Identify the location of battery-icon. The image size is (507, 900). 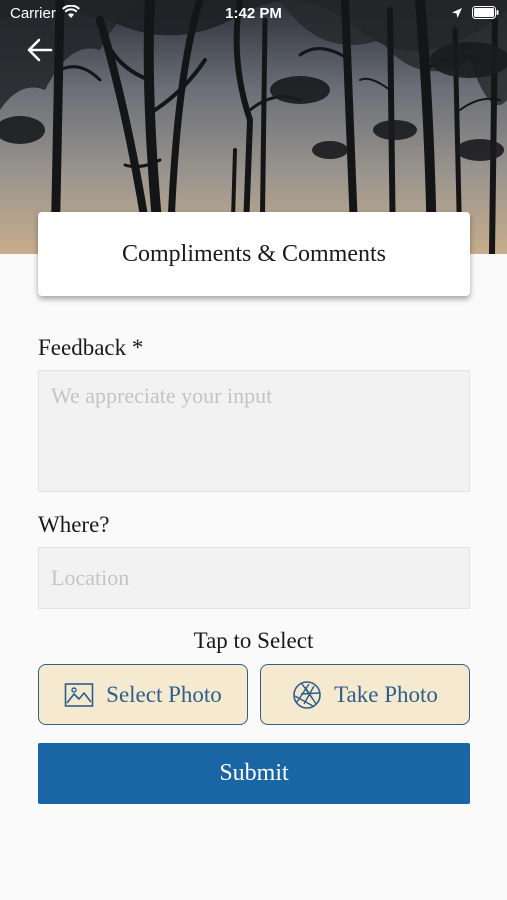
(485, 14).